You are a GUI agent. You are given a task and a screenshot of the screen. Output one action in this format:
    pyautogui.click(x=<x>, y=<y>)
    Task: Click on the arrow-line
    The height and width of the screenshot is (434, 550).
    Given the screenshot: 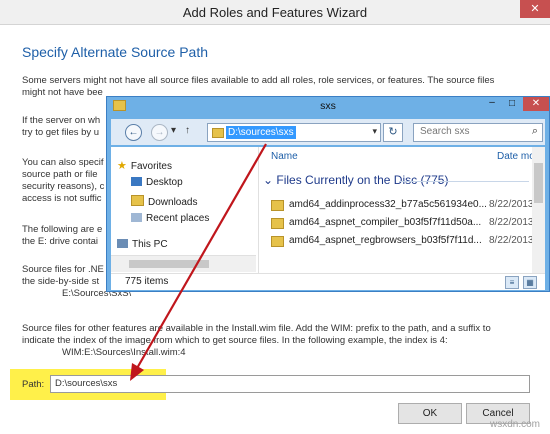 What is the action you would take?
    pyautogui.click(x=201, y=257)
    